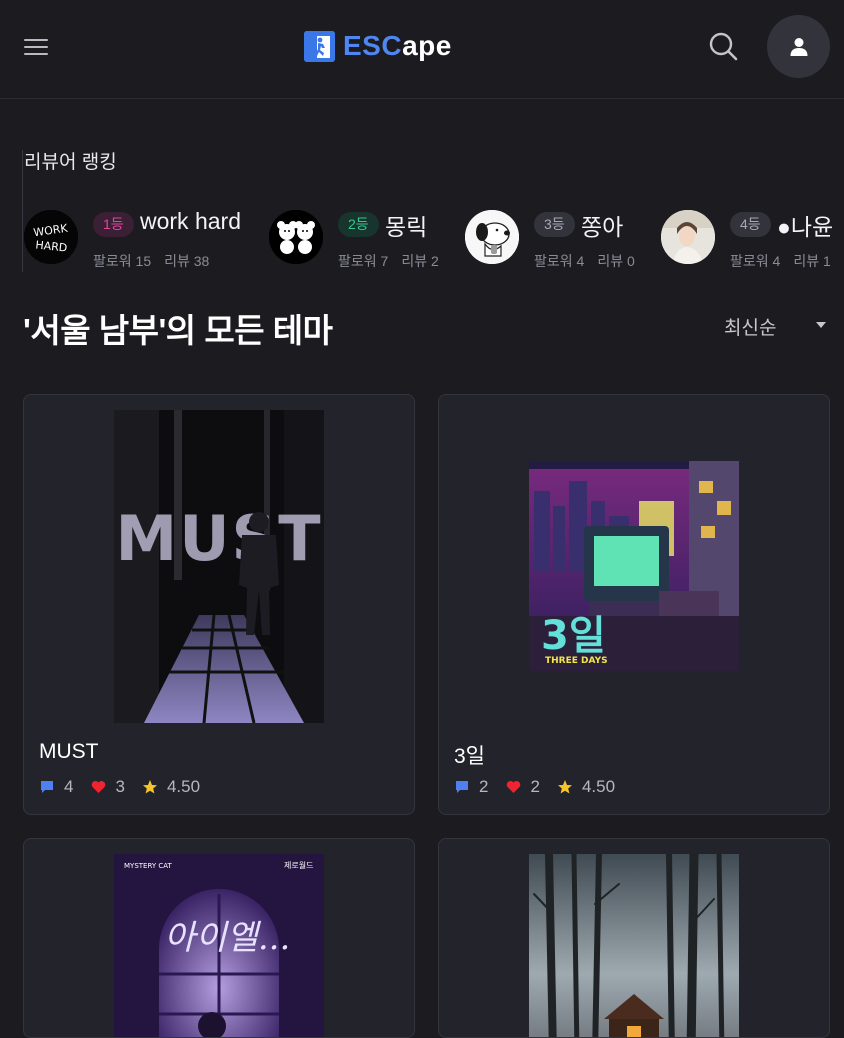 Image resolution: width=844 pixels, height=1038 pixels. I want to click on reviews-count: 리뷰 0, so click(616, 261).